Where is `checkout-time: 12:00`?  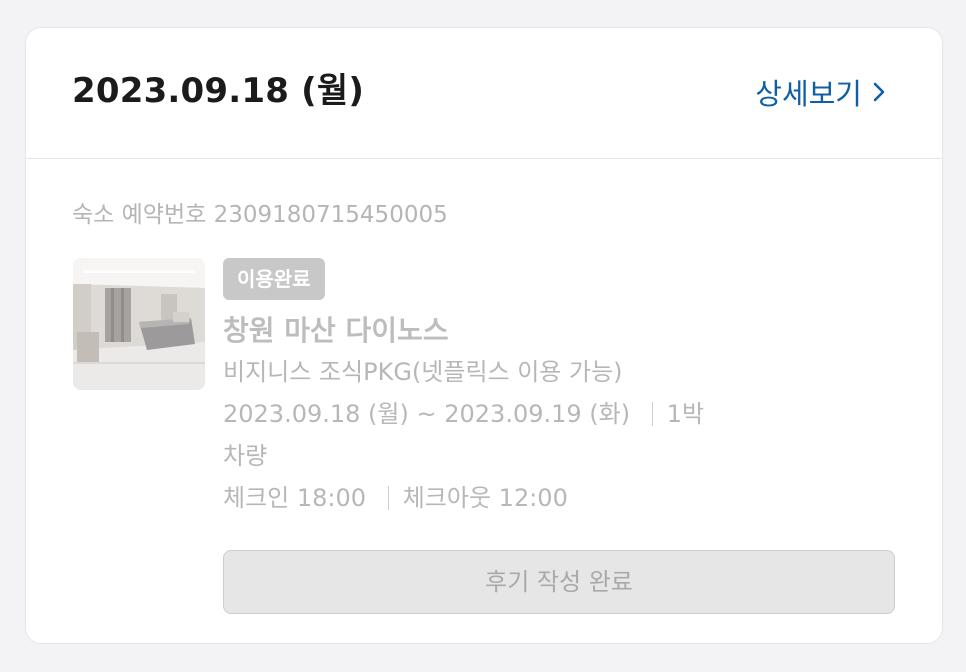 checkout-time: 12:00 is located at coordinates (533, 498).